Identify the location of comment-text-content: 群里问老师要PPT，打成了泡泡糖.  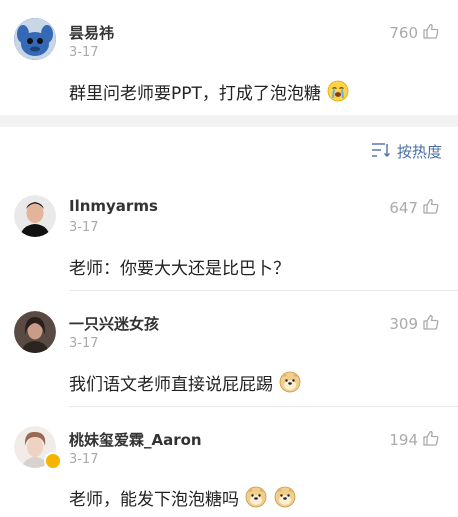
(195, 94).